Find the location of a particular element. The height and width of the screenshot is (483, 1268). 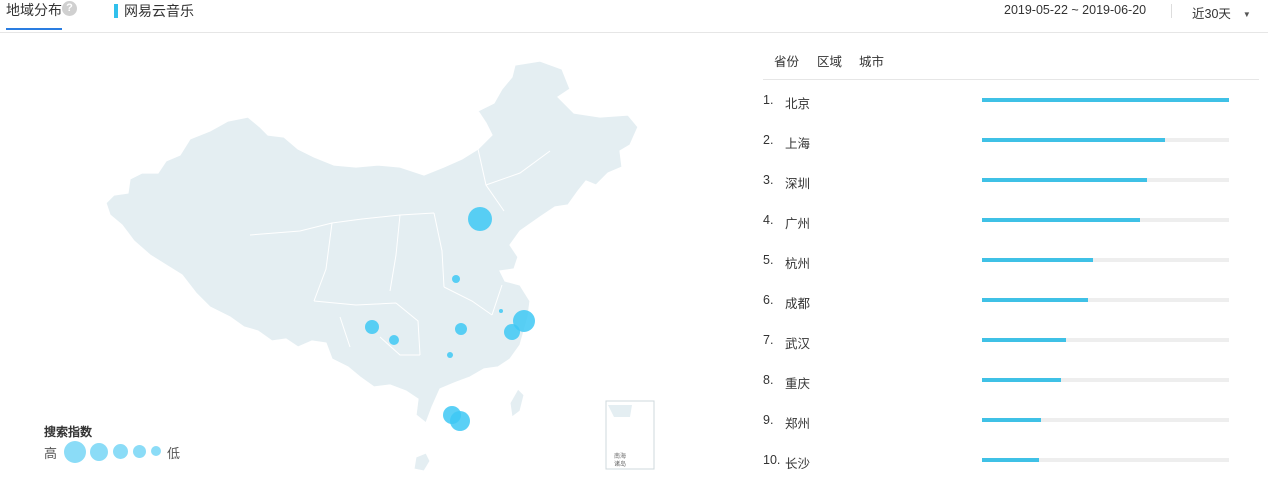

list-item: 4. 广州 is located at coordinates (998, 221).